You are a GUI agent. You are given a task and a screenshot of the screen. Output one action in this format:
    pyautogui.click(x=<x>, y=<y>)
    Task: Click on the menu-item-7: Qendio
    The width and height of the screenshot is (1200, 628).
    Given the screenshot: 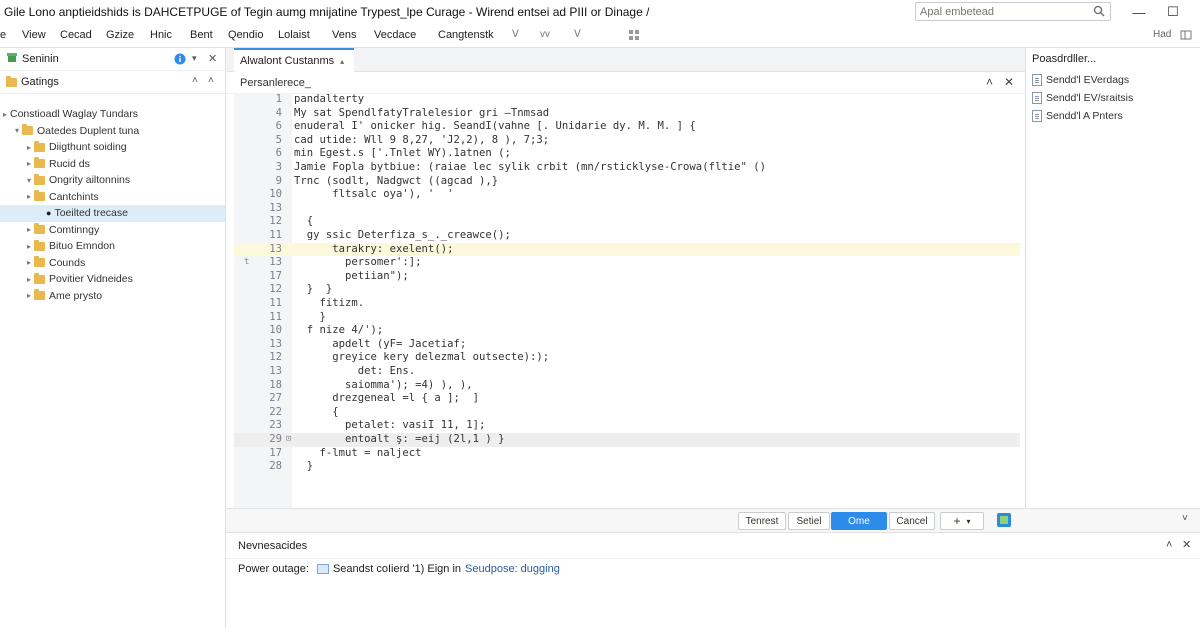 What is the action you would take?
    pyautogui.click(x=245, y=35)
    